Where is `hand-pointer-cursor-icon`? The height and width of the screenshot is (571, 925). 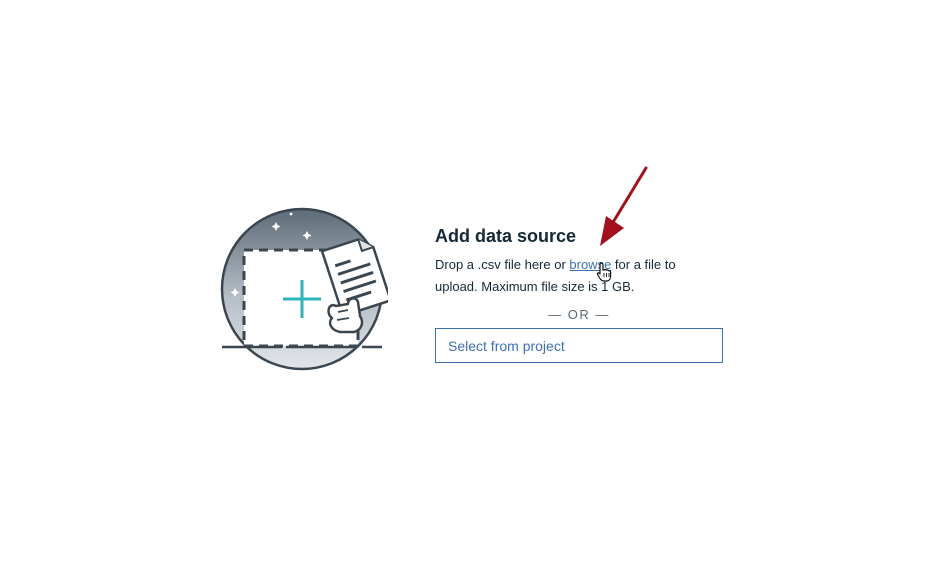 hand-pointer-cursor-icon is located at coordinates (604, 272).